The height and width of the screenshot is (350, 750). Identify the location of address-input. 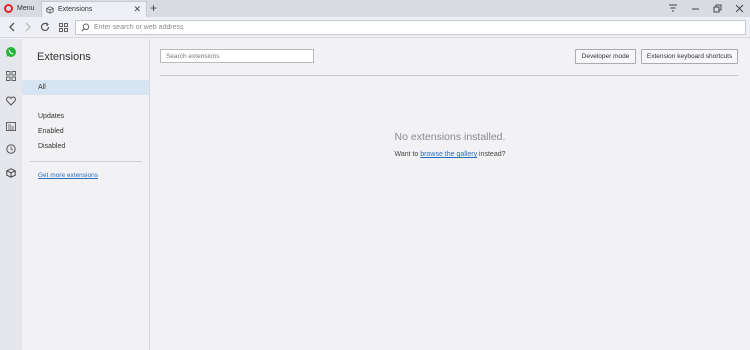
(419, 27).